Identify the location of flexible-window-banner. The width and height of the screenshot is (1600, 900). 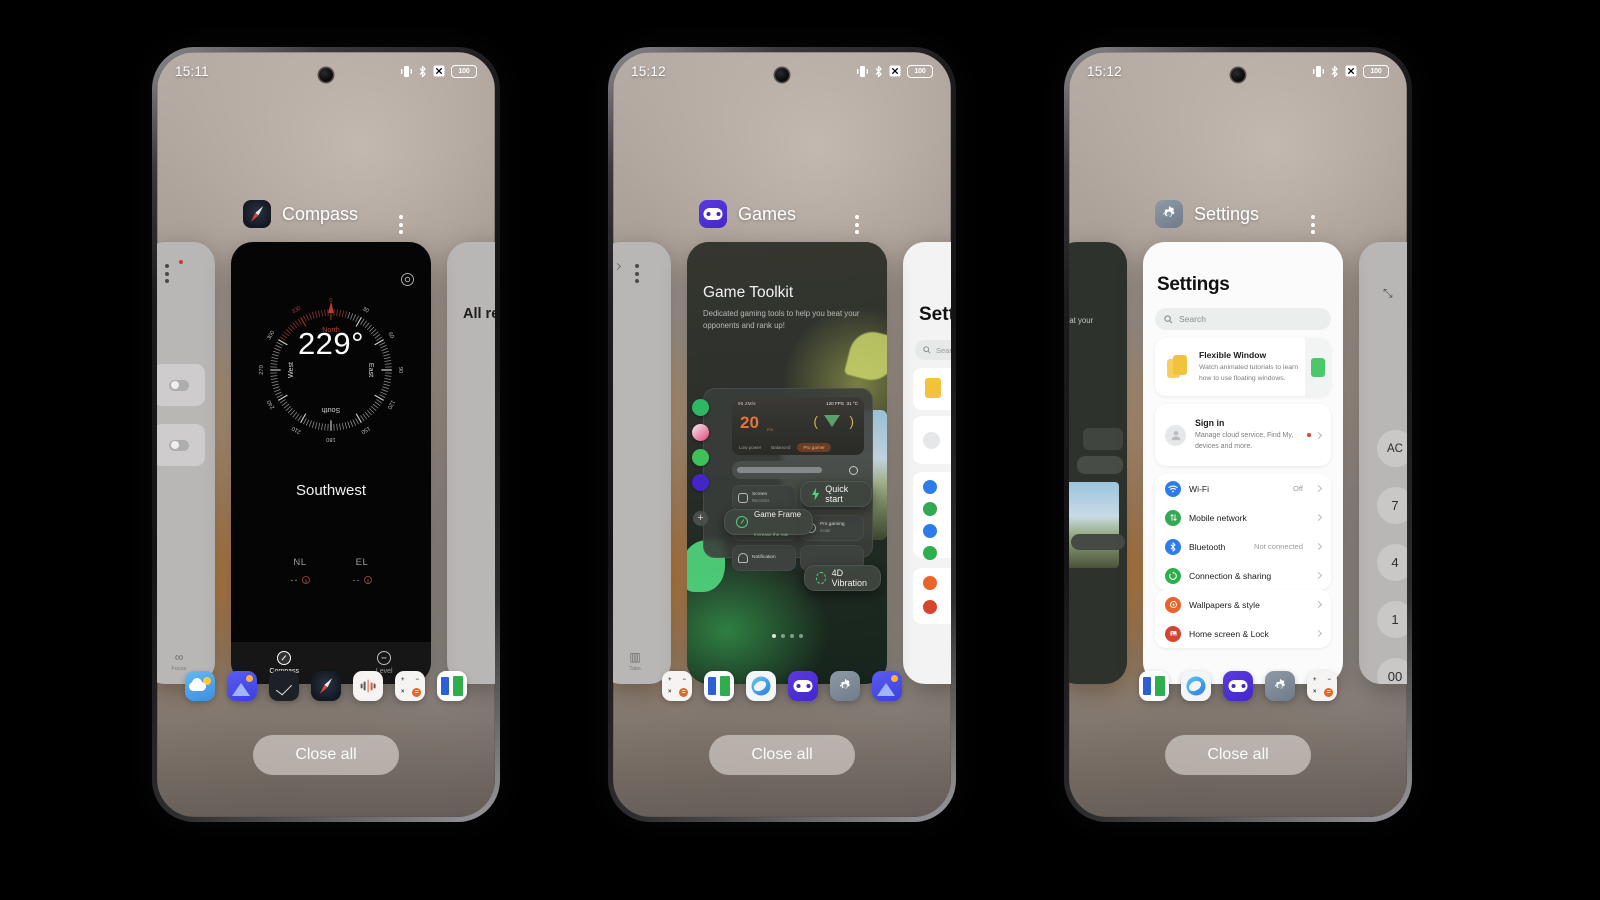
(932, 389).